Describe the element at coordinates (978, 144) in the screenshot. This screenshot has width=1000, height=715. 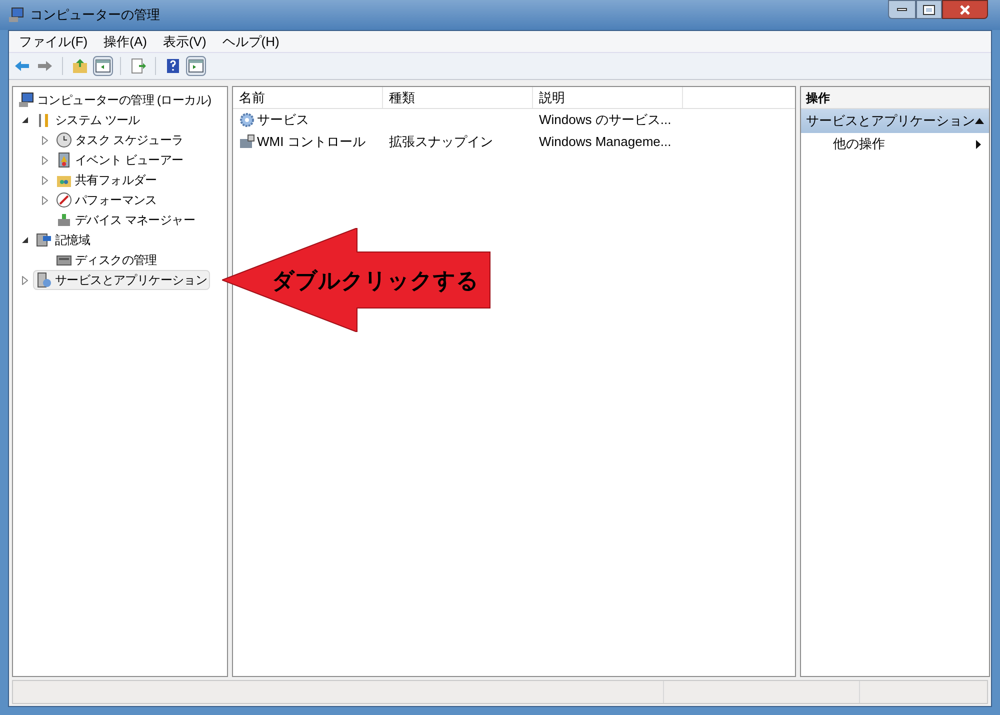
I see `submenu-arrow-icon` at that location.